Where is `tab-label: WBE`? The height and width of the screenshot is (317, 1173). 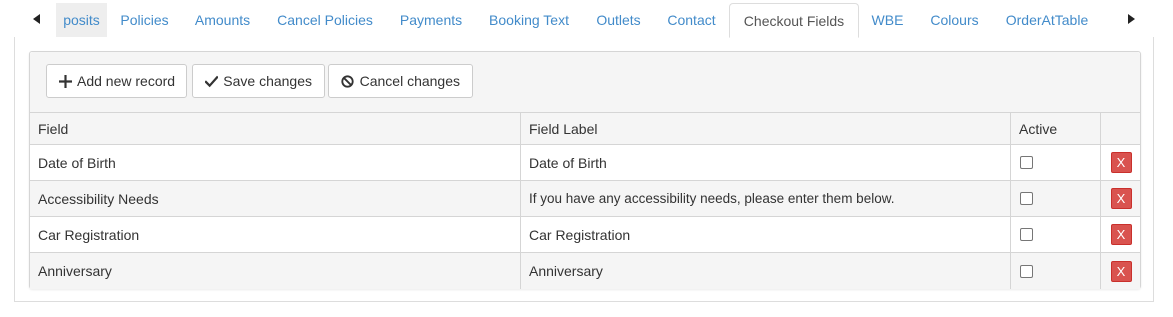
tab-label: WBE is located at coordinates (887, 20).